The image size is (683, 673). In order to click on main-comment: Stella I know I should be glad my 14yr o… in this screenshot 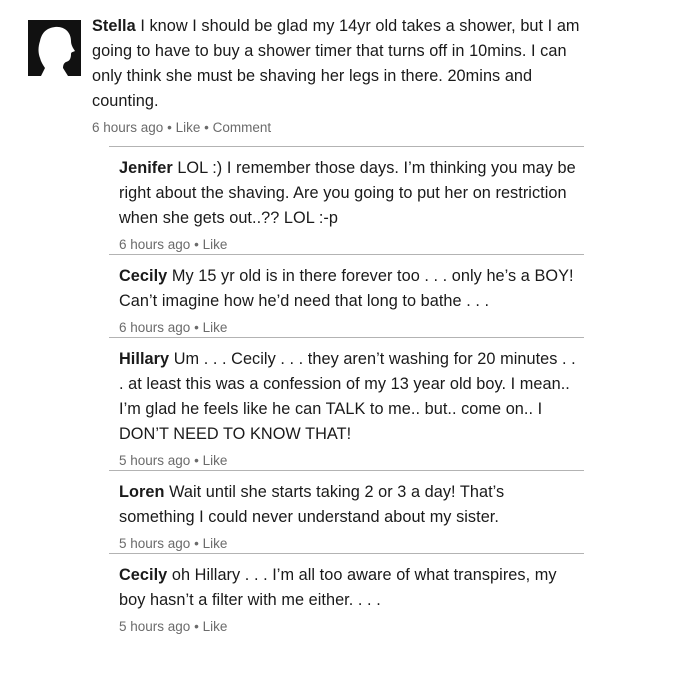, I will do `click(342, 75)`.